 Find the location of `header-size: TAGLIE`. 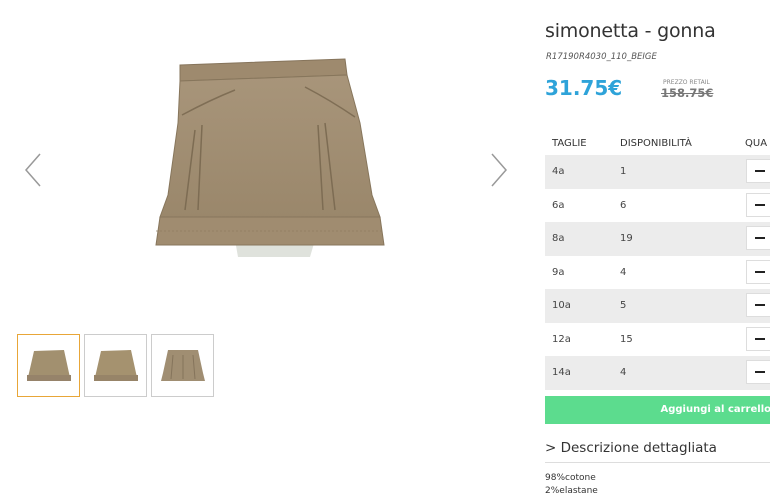

header-size: TAGLIE is located at coordinates (569, 143).